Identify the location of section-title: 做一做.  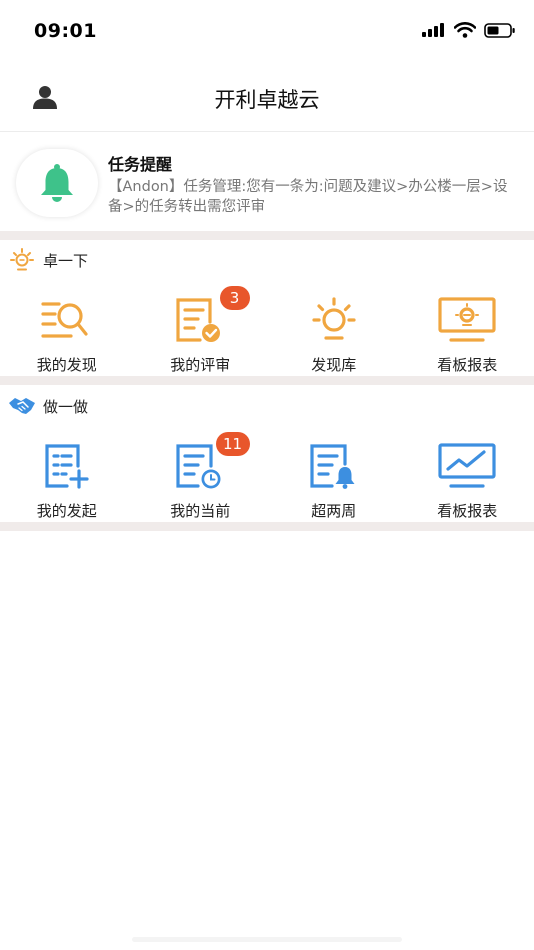
(66, 407).